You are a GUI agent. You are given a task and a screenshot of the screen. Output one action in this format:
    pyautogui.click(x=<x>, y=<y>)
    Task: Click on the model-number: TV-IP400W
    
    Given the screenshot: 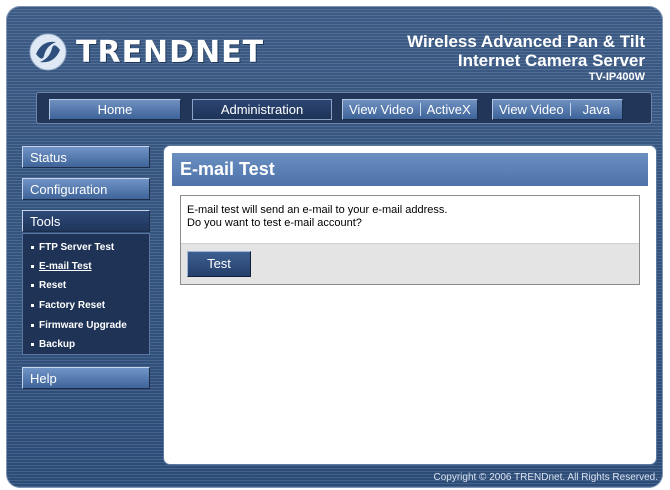 What is the action you would take?
    pyautogui.click(x=616, y=77)
    